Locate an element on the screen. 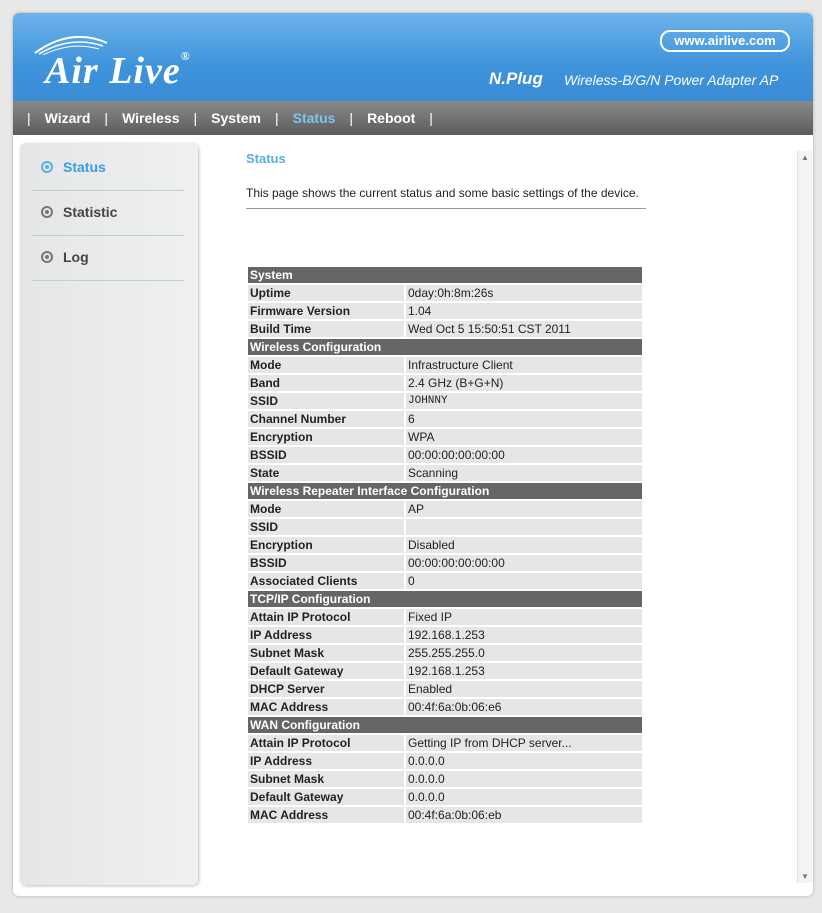 Image resolution: width=822 pixels, height=913 pixels. table-row: Firmware Version 1.04 is located at coordinates (445, 311).